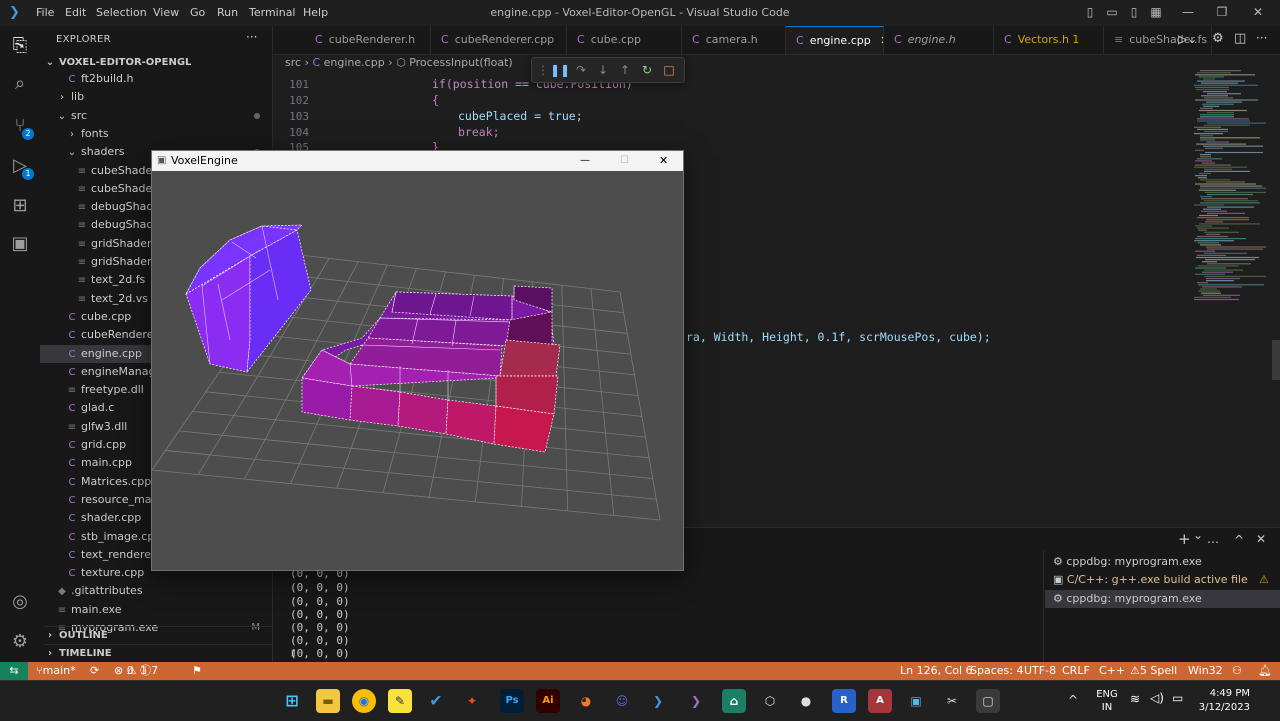 Image resolution: width=1280 pixels, height=721 pixels. What do you see at coordinates (806, 701) in the screenshot?
I see `github-icon: ●` at bounding box center [806, 701].